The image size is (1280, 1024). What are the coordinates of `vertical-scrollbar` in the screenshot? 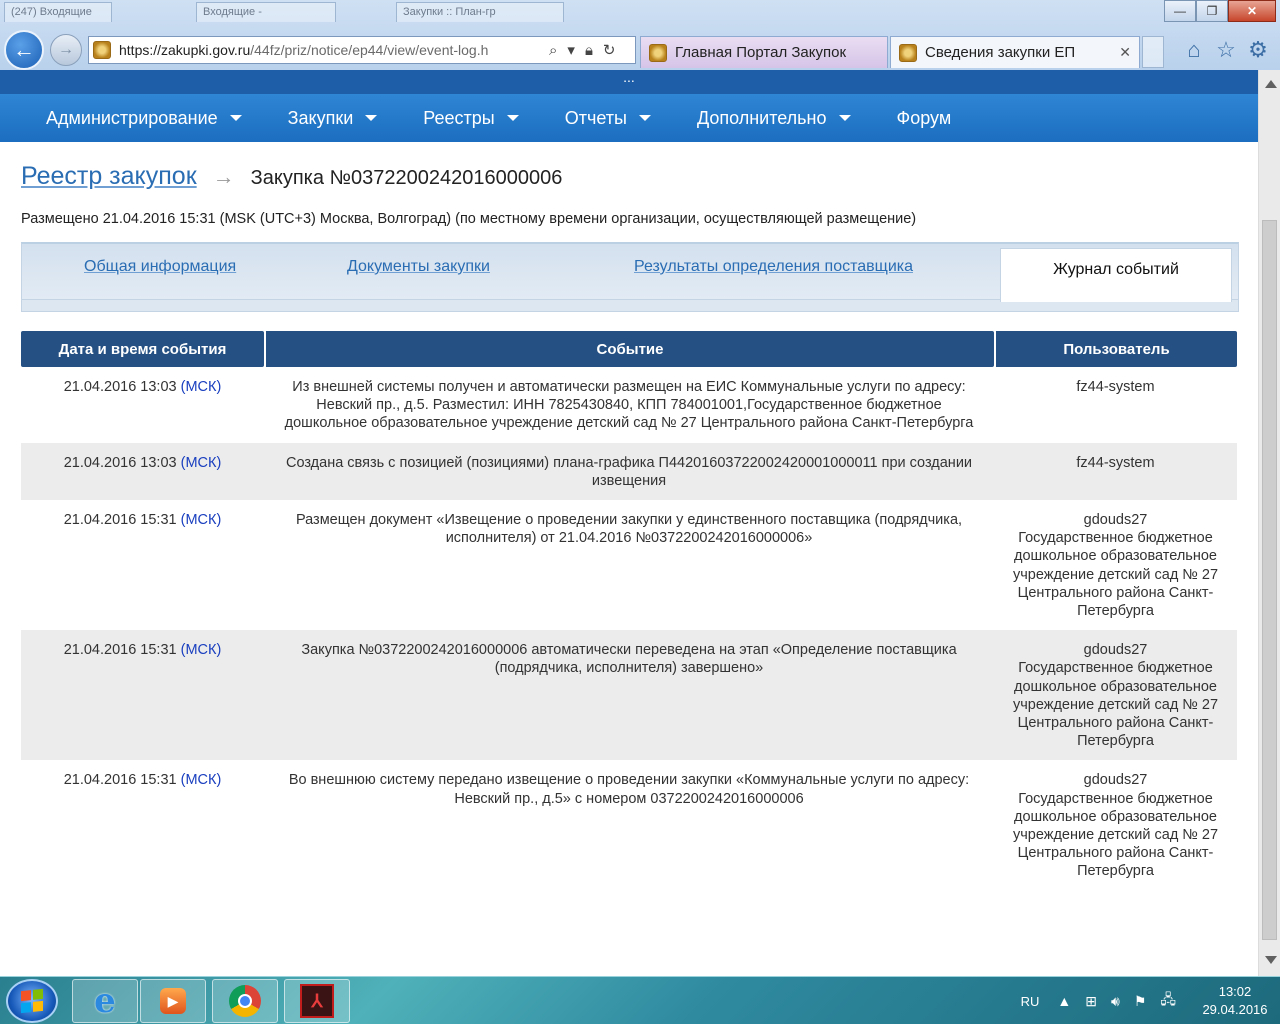 It's located at (1269, 523).